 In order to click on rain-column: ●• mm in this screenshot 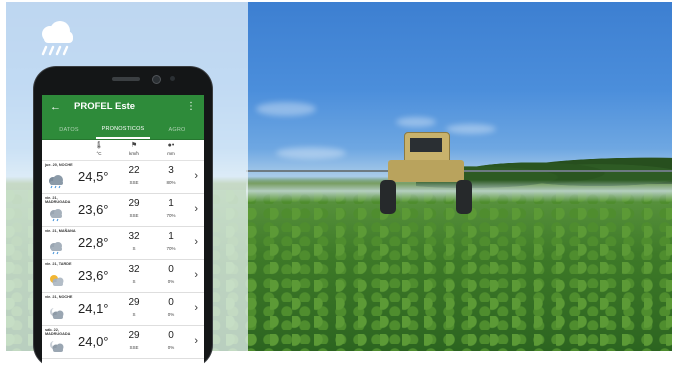, I will do `click(171, 148)`.